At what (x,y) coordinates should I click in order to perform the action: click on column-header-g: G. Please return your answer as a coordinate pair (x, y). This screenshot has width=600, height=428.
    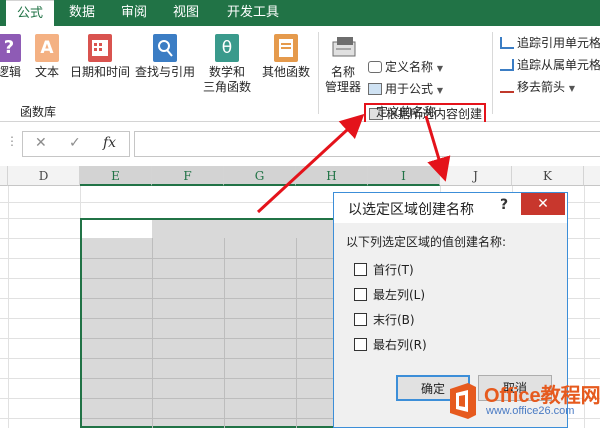
    Looking at the image, I should click on (260, 176).